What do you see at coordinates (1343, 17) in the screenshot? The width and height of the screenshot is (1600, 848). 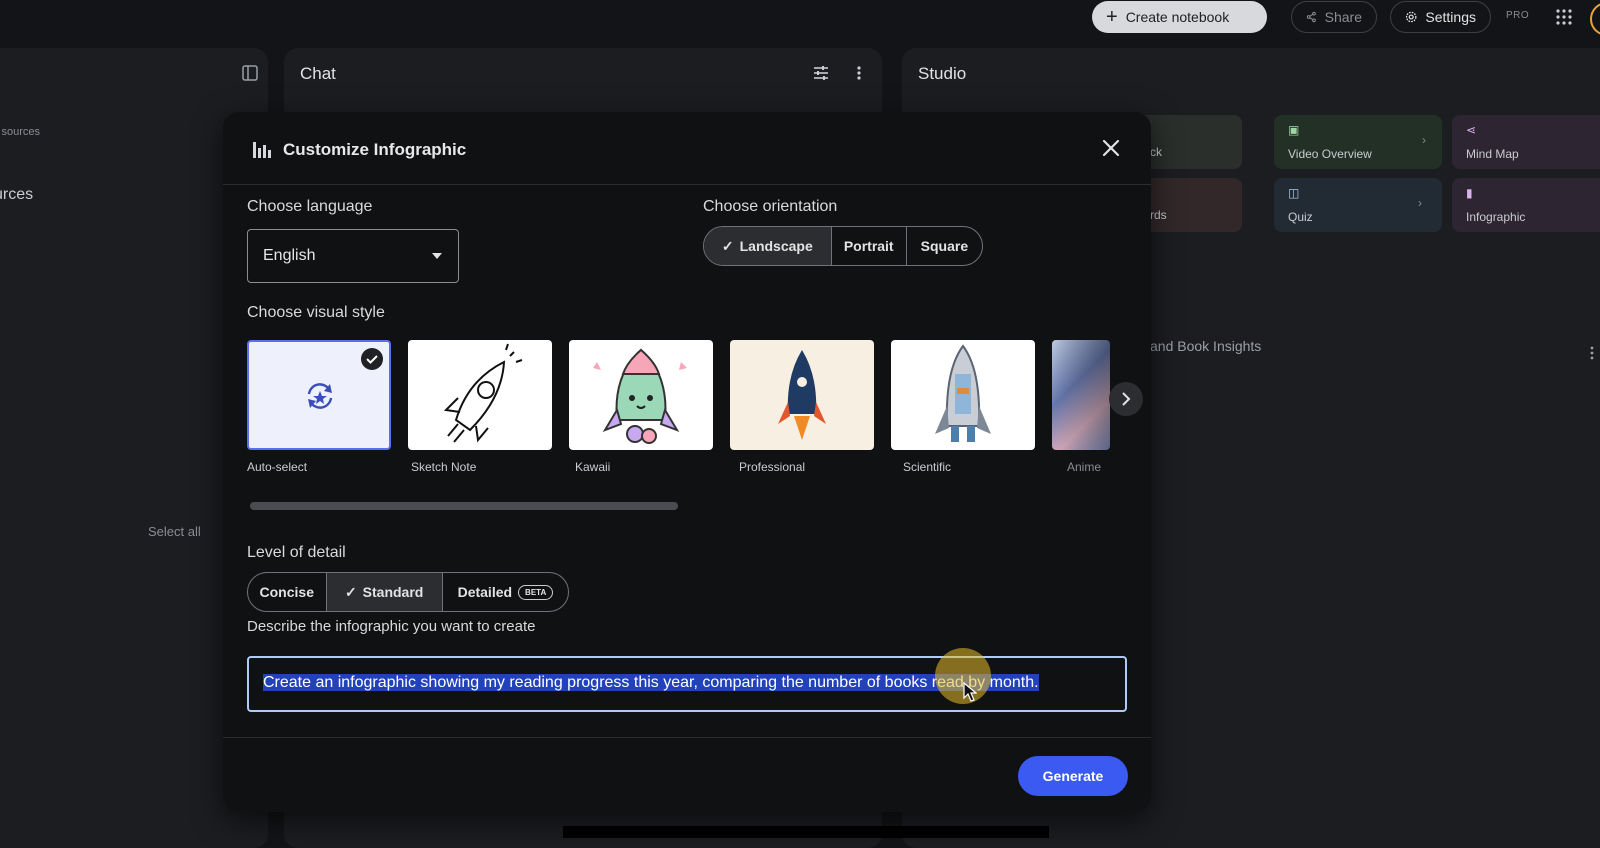 I see `share-label: Share` at bounding box center [1343, 17].